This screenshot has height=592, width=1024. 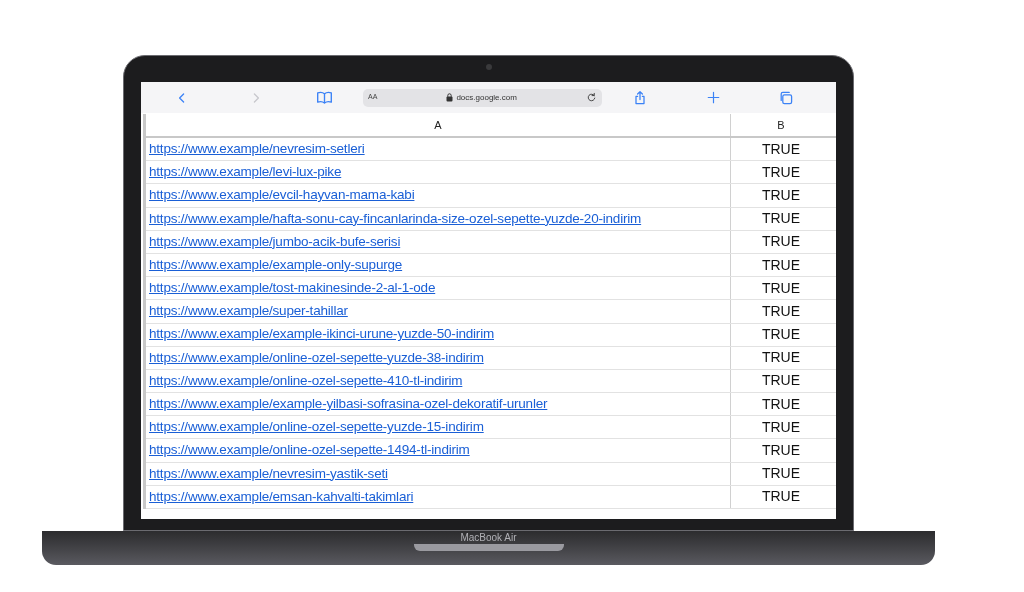 I want to click on url-link: https://www.example/super-tahillar, so click(x=248, y=311).